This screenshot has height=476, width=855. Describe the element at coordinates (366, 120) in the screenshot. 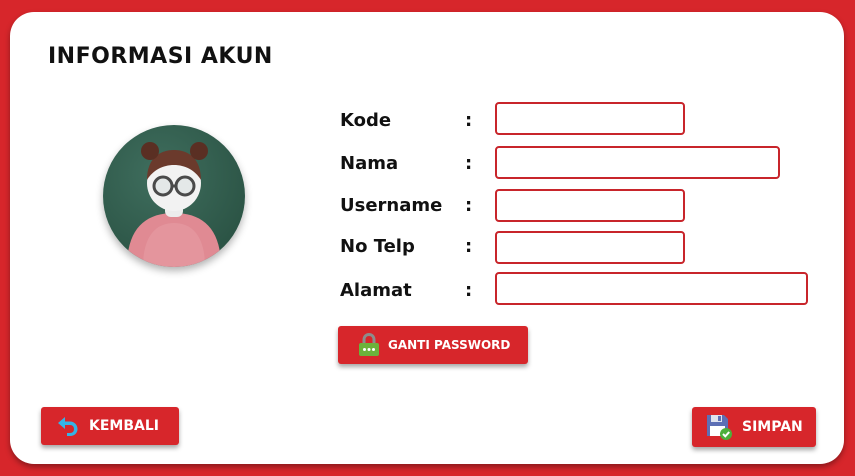

I see `label-kode: Kode` at that location.